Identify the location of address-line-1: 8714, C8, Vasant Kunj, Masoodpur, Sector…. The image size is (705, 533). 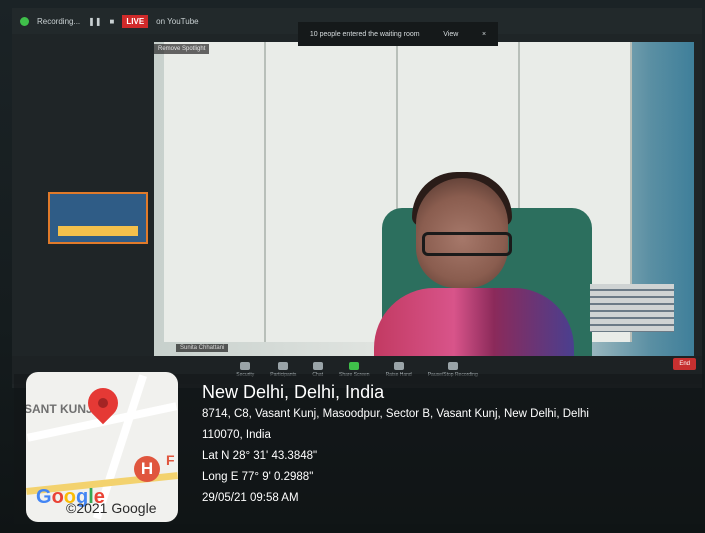
(395, 414).